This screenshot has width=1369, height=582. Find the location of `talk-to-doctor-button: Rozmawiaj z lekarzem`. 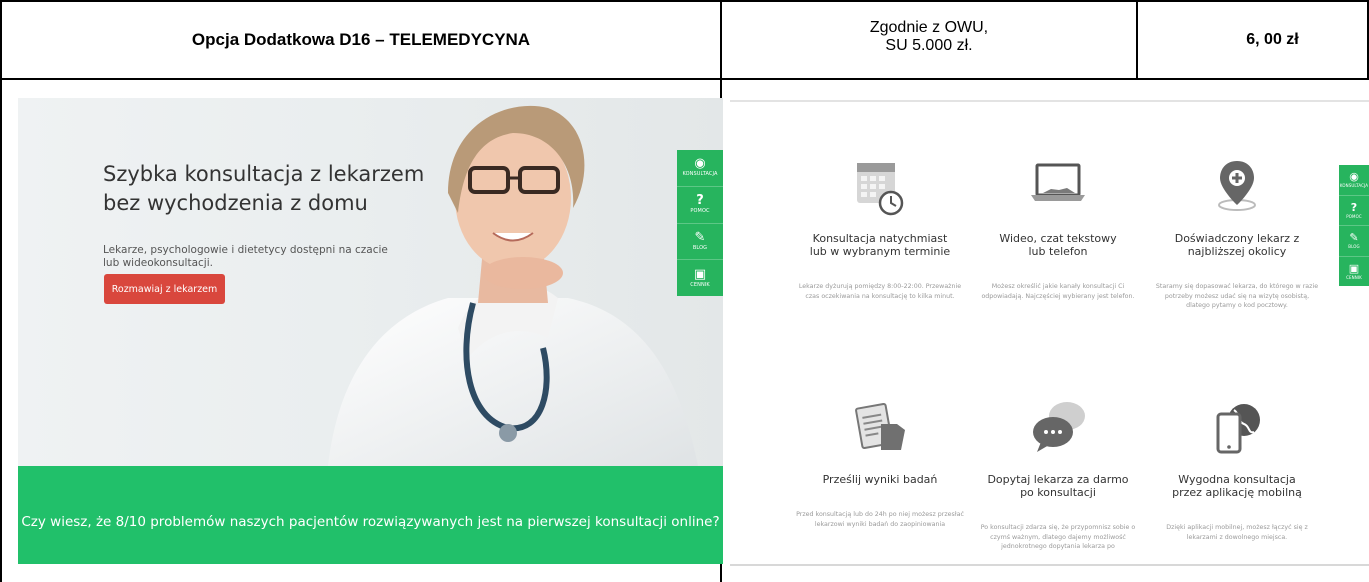

talk-to-doctor-button: Rozmawiaj z lekarzem is located at coordinates (164, 289).